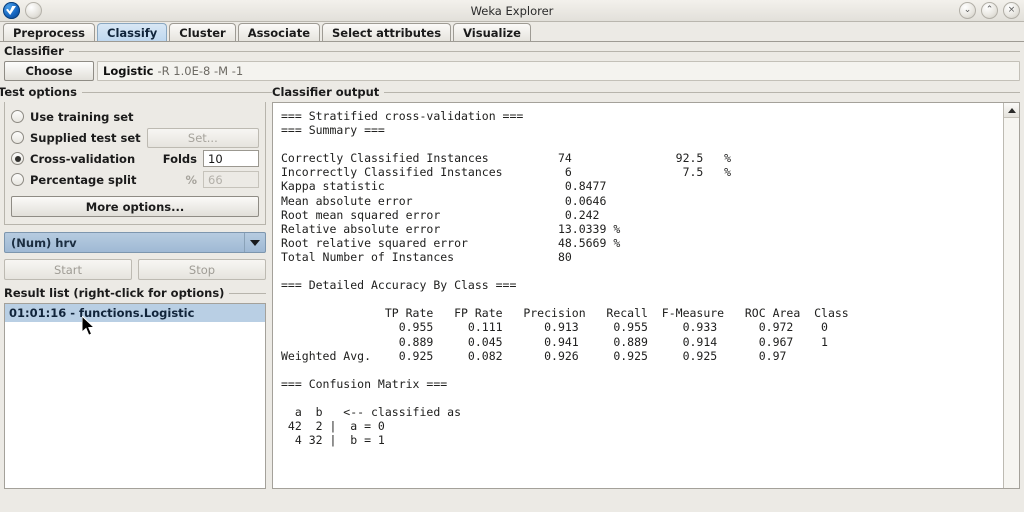  What do you see at coordinates (83, 179) in the screenshot?
I see `label-percentage-split: Percentage split` at bounding box center [83, 179].